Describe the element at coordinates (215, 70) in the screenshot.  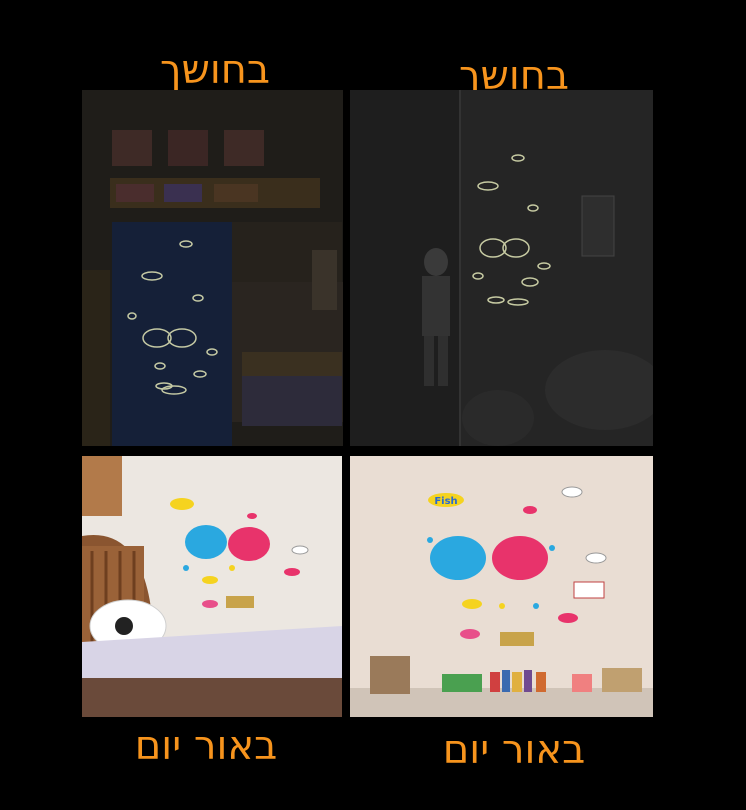
I see `caption-dark-left: בחושך` at that location.